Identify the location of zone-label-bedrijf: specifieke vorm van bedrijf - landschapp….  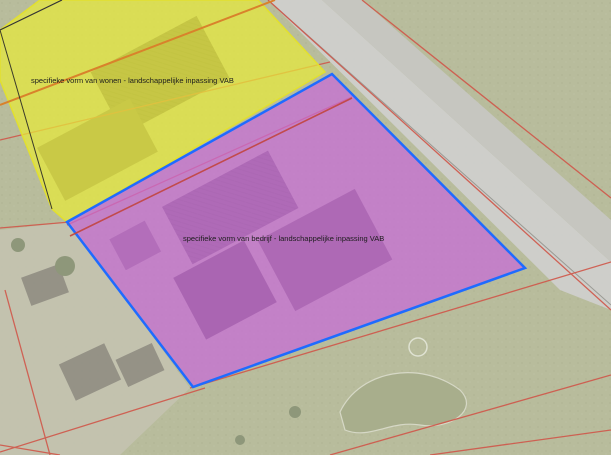
(284, 238).